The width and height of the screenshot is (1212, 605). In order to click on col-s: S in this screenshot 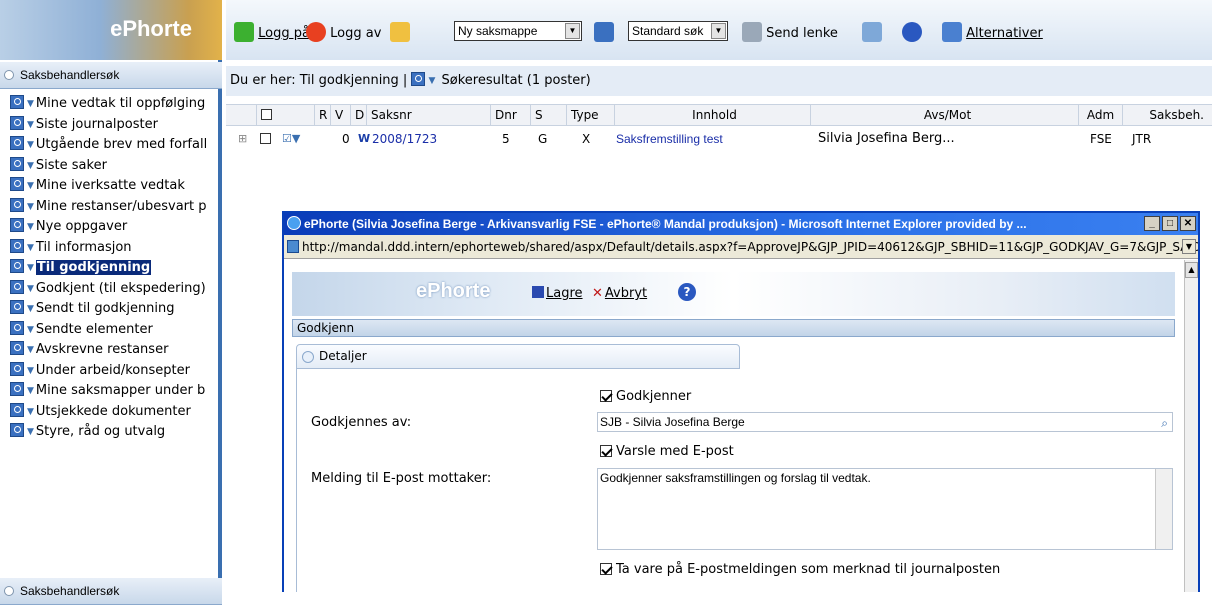, I will do `click(542, 115)`.